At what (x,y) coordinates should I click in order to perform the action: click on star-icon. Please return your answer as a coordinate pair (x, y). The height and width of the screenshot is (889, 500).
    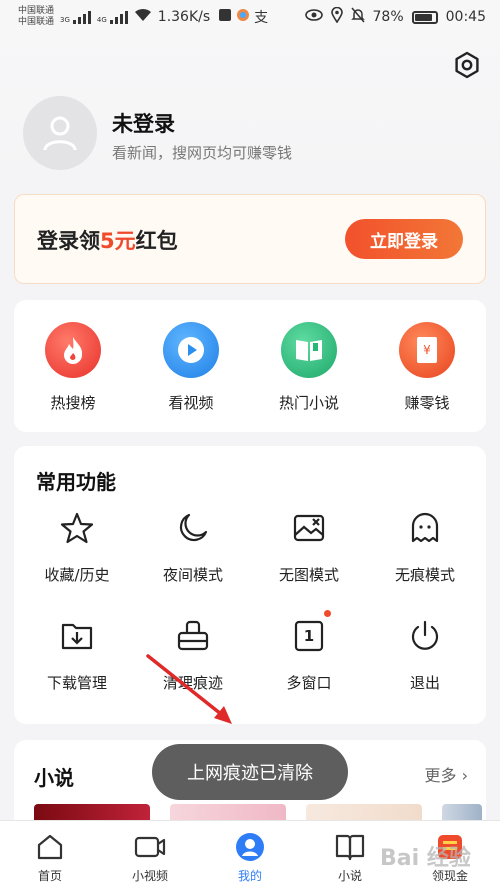
    Looking at the image, I should click on (77, 528).